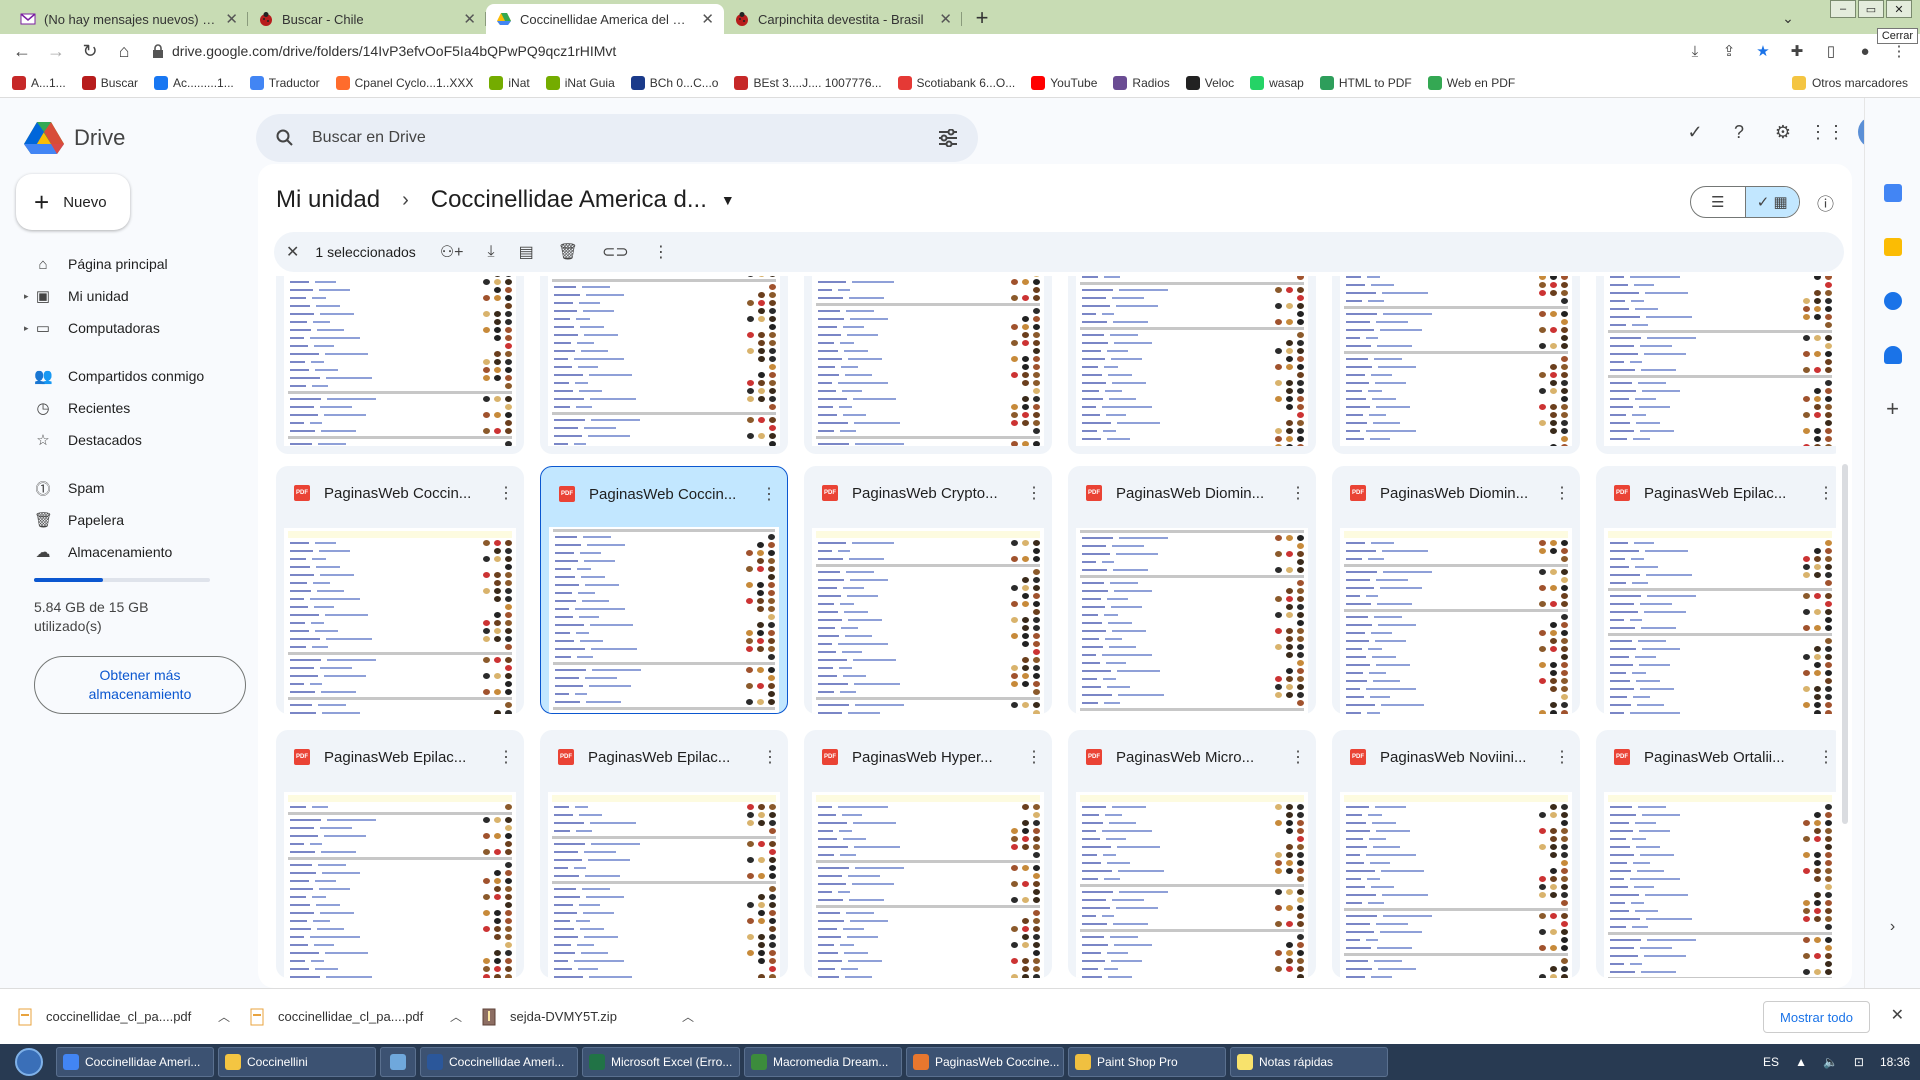 The width and height of the screenshot is (1920, 1080). What do you see at coordinates (928, 590) in the screenshot?
I see `file-card: PDF PaginasWeb Crypto... ⋮` at bounding box center [928, 590].